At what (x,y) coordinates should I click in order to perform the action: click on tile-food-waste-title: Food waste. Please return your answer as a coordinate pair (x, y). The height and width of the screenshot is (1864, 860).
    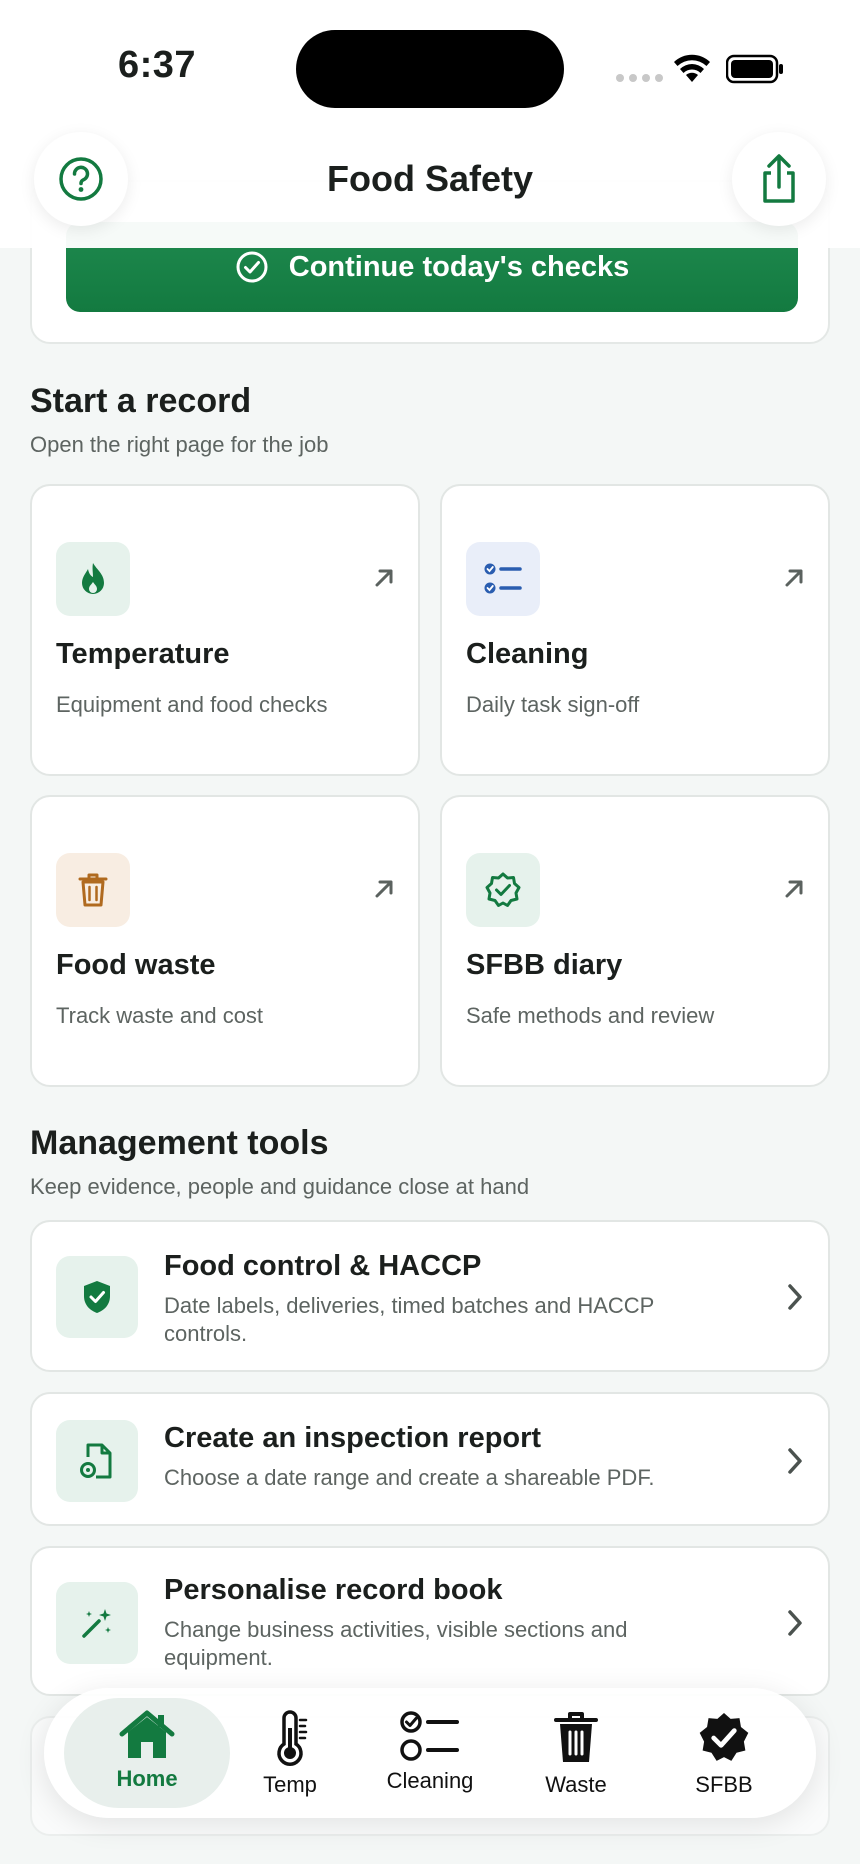
    Looking at the image, I should click on (136, 965).